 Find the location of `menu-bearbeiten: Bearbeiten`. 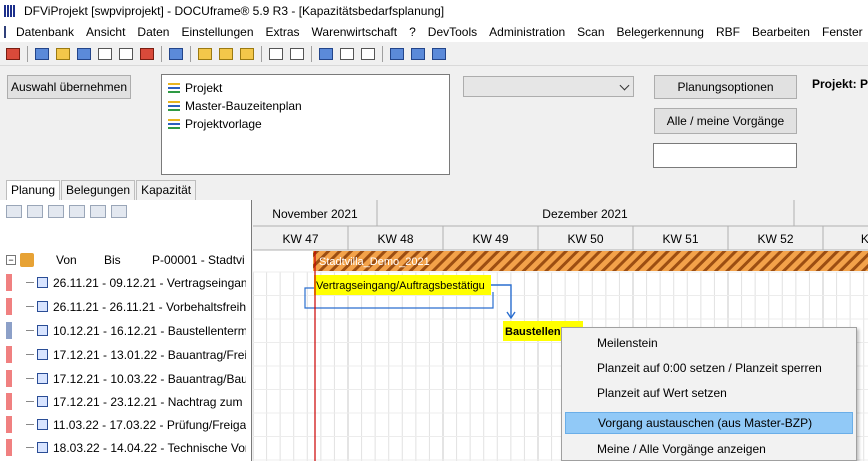

menu-bearbeiten: Bearbeiten is located at coordinates (781, 32).